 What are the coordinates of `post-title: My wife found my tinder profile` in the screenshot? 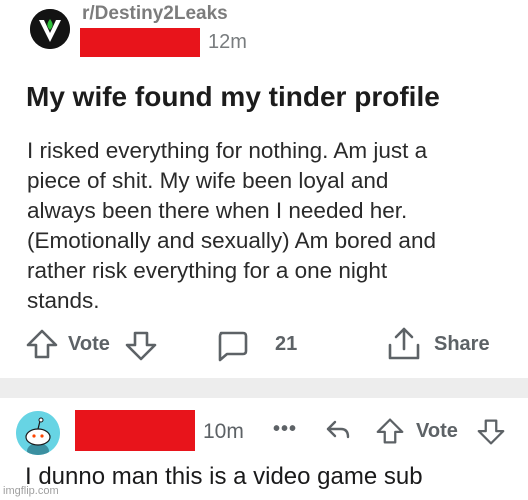 It's located at (271, 97).